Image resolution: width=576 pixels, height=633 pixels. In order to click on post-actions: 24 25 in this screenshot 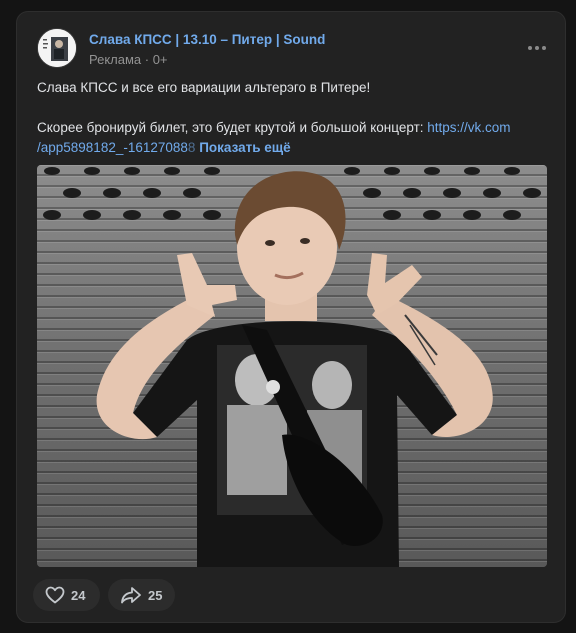, I will do `click(104, 595)`.